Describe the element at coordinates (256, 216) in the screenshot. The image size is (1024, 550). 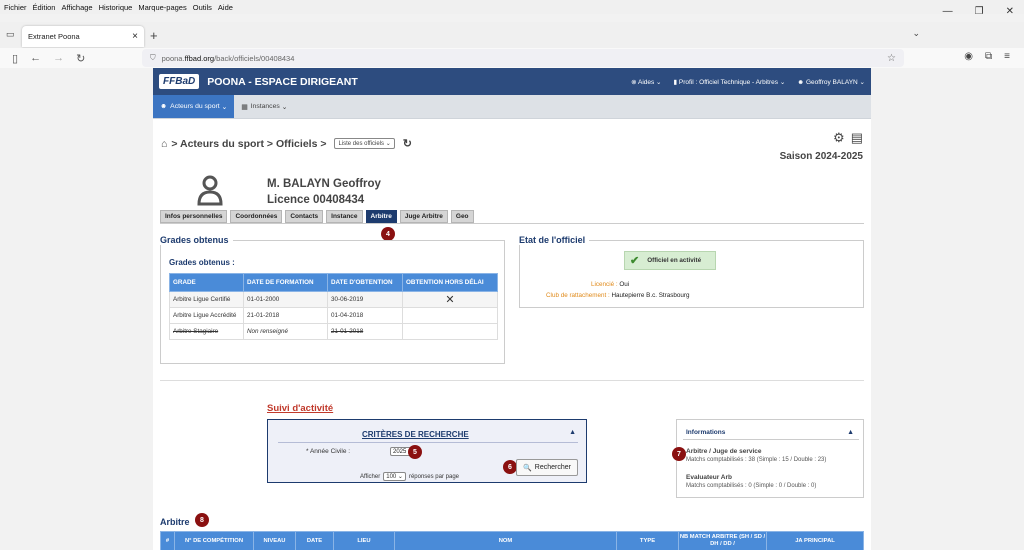
I see `tab-coordonnees: Coordonnées` at that location.